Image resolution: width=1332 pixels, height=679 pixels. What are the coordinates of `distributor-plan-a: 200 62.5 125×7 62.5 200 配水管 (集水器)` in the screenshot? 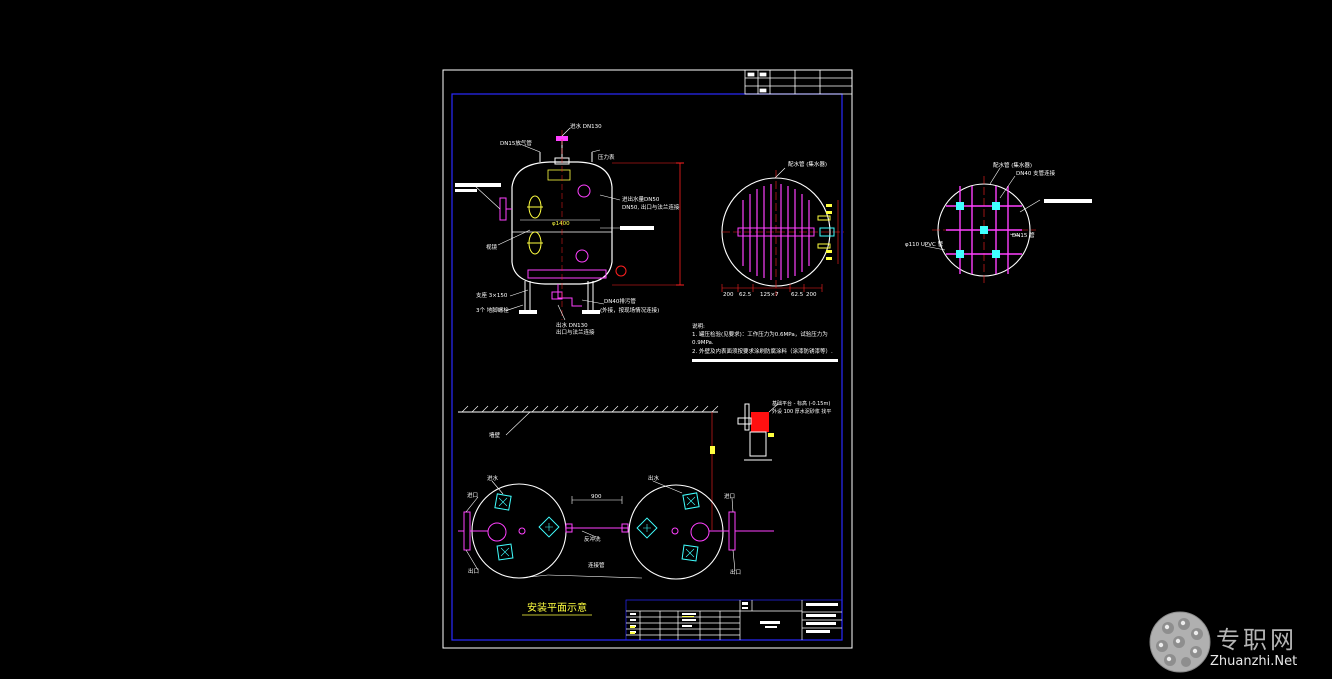 It's located at (782, 229).